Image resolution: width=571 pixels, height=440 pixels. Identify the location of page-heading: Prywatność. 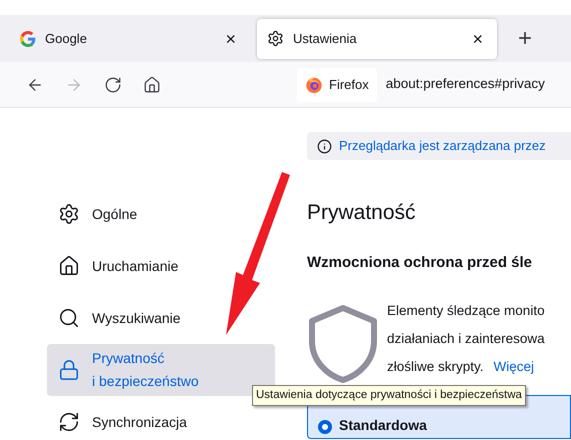
(361, 213).